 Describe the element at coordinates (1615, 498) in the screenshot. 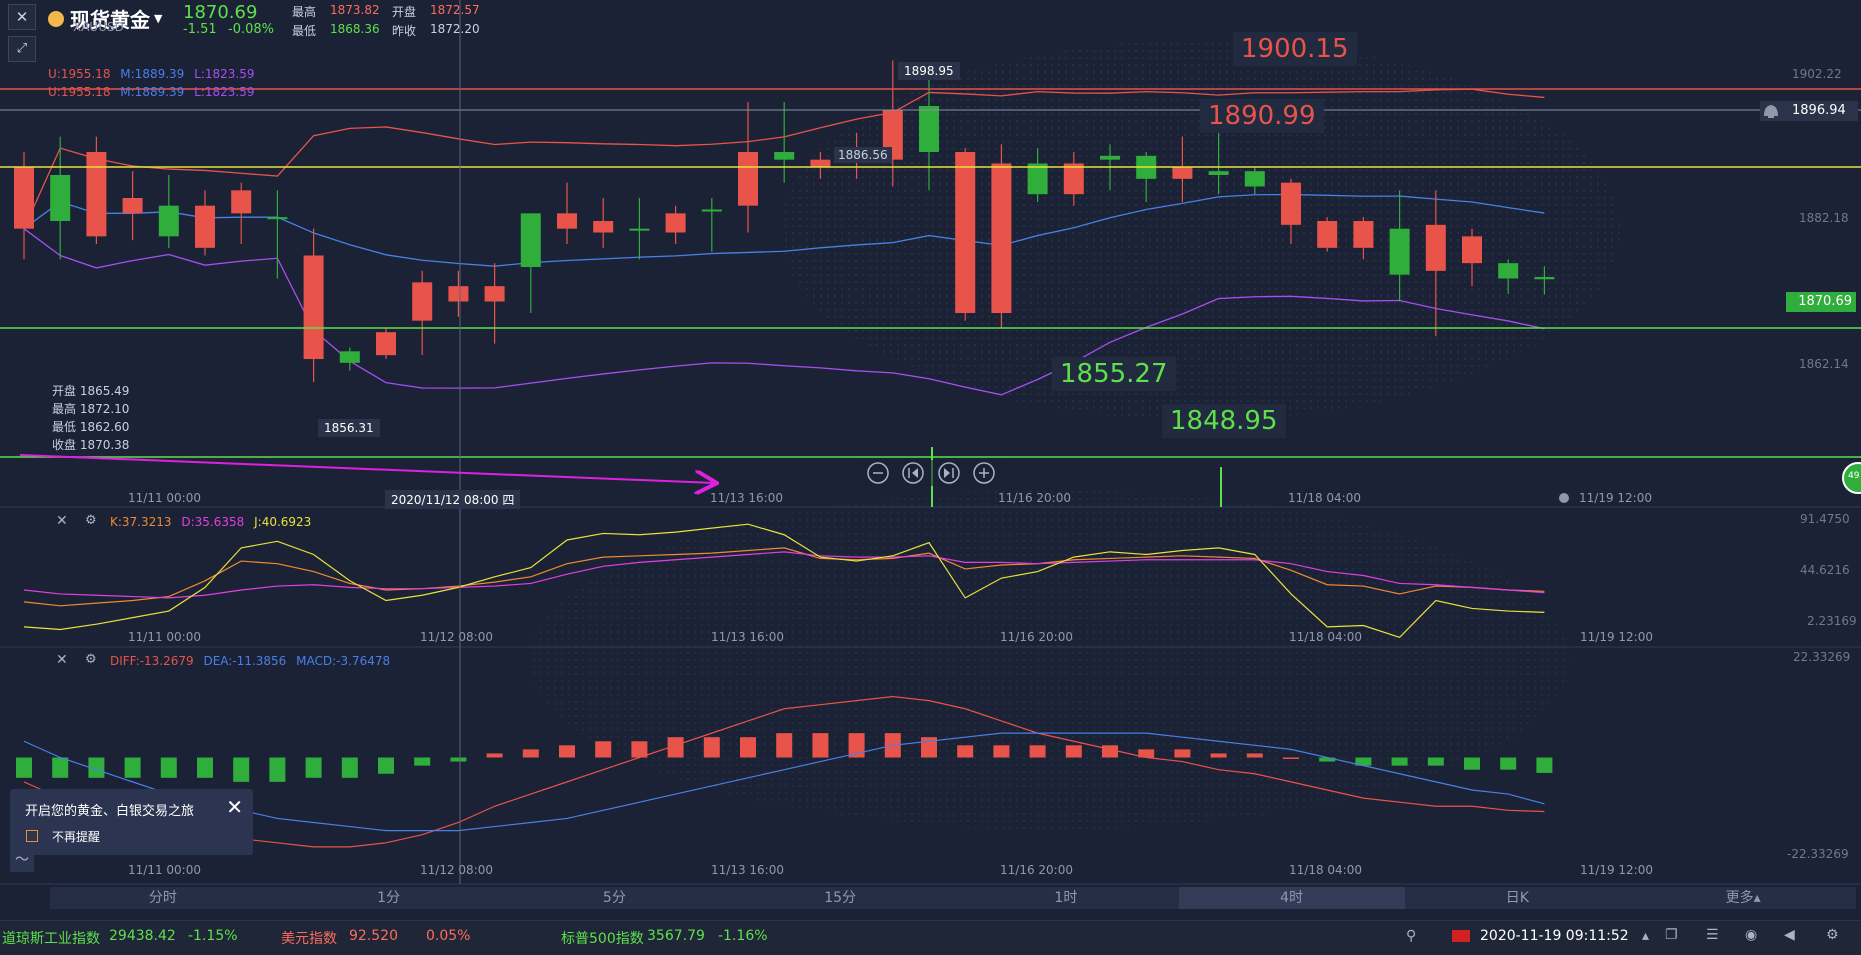

I see `x-tick-4: 11/19 12:00` at that location.